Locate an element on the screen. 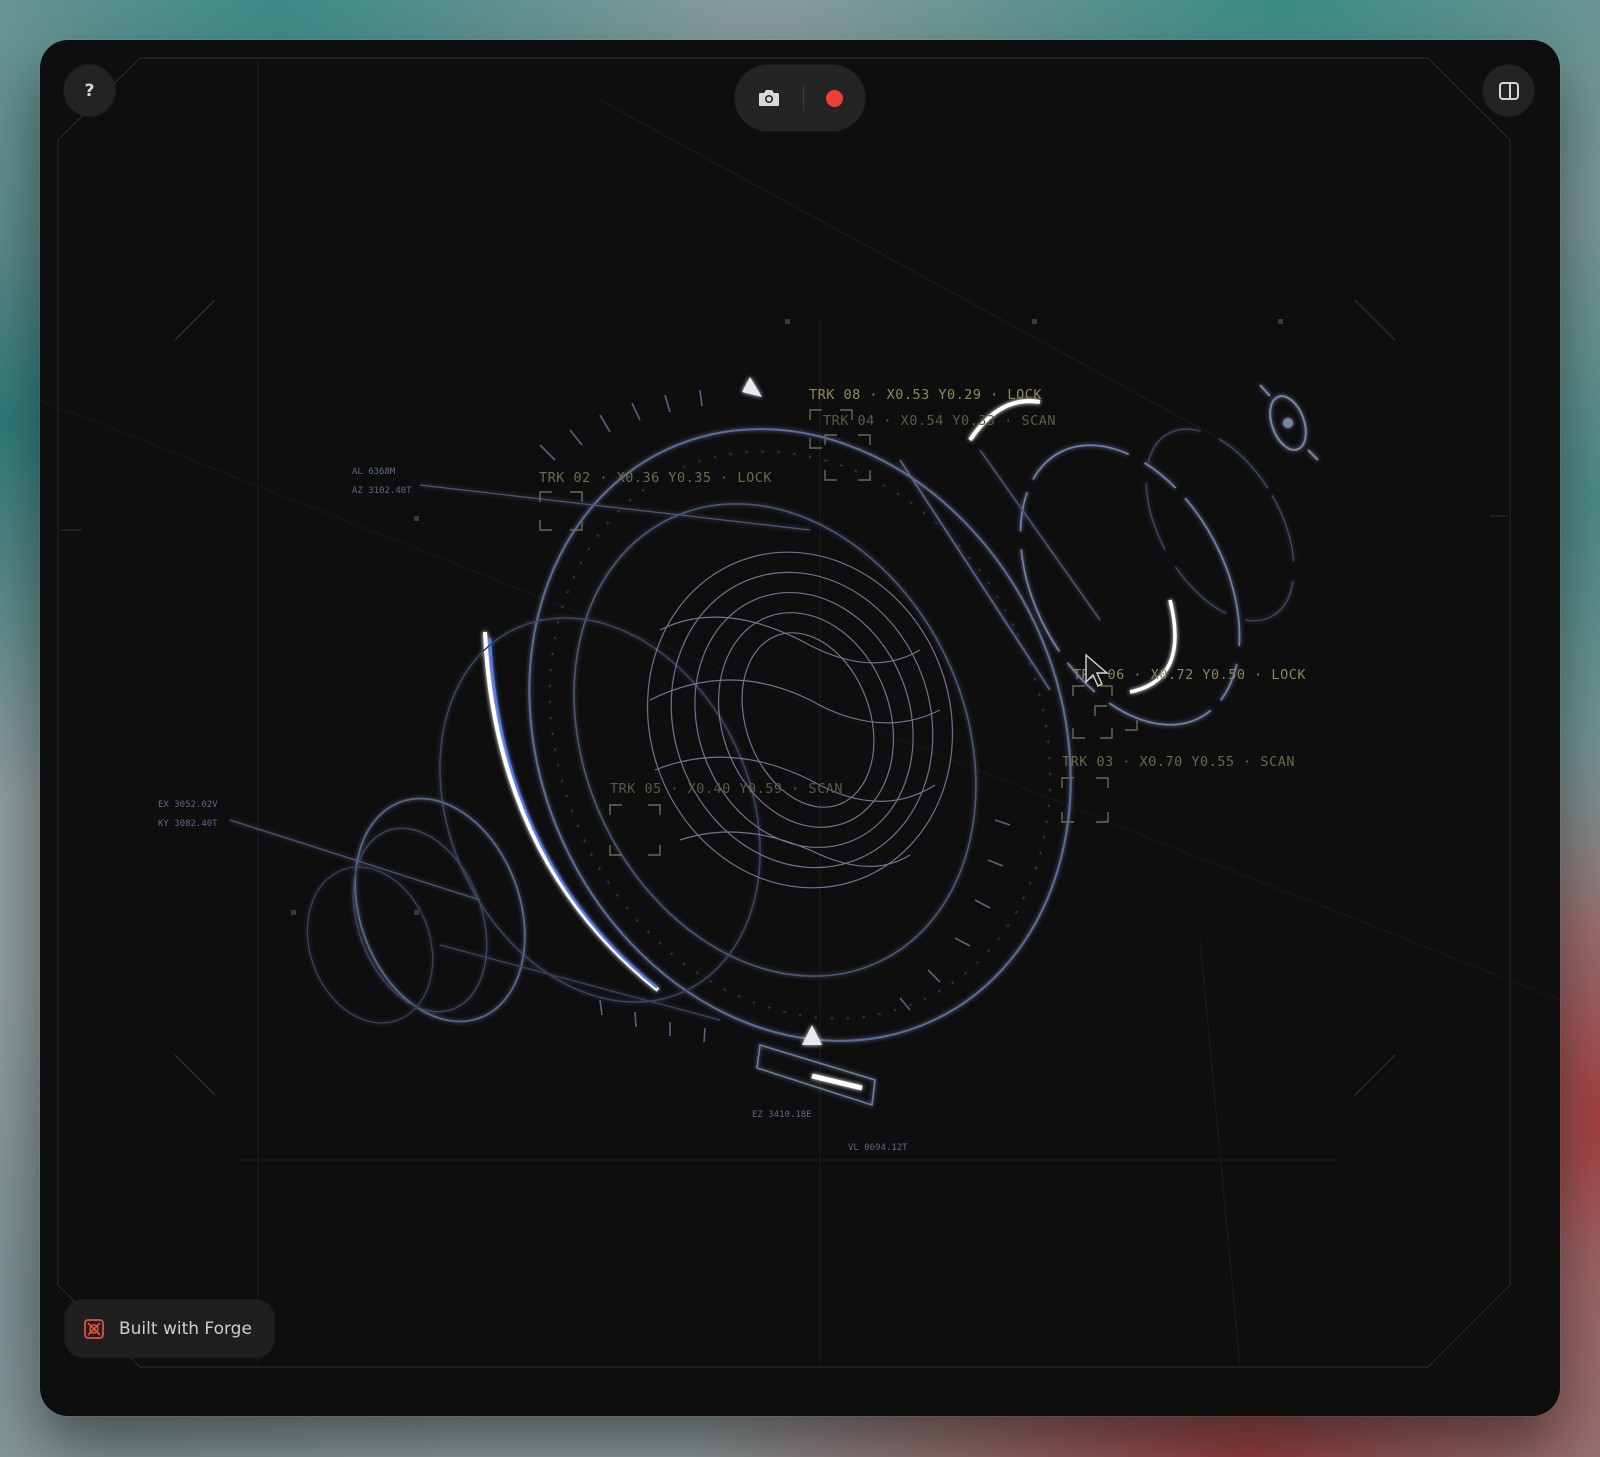 Image resolution: width=1600 pixels, height=1457 pixels. readout-vl: VL 0694.12T is located at coordinates (878, 1148).